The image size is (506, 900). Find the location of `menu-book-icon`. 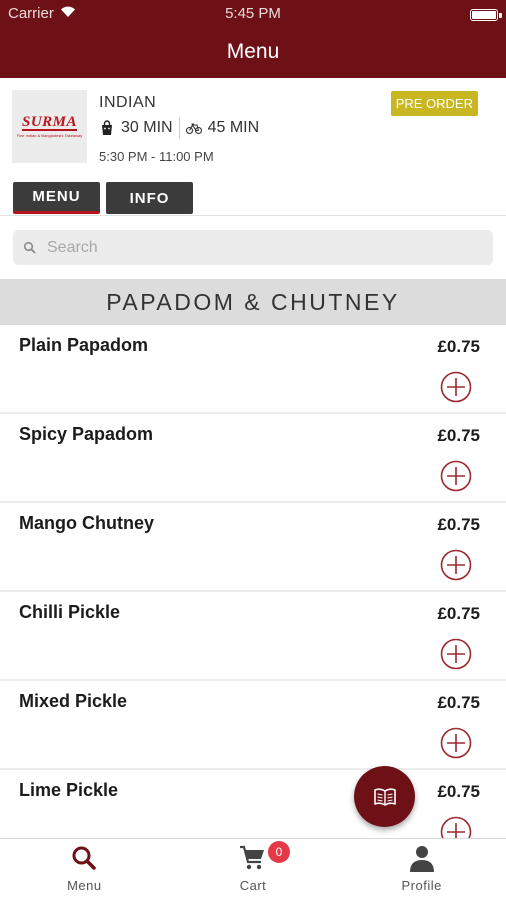

menu-book-icon is located at coordinates (384, 796).